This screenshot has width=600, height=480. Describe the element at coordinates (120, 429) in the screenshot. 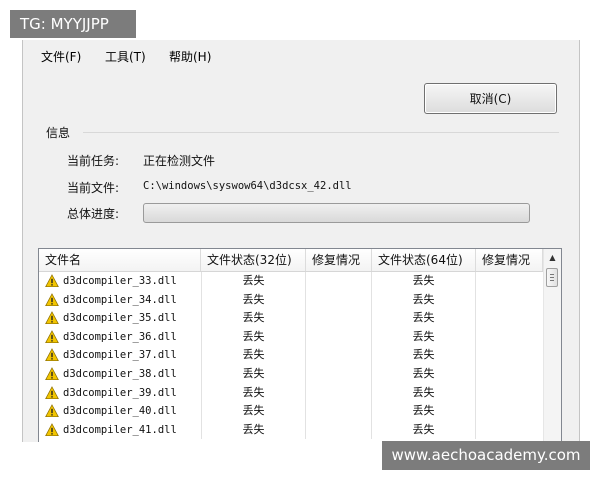

I see `file-name-cell: d3dcompiler_41.dll` at that location.